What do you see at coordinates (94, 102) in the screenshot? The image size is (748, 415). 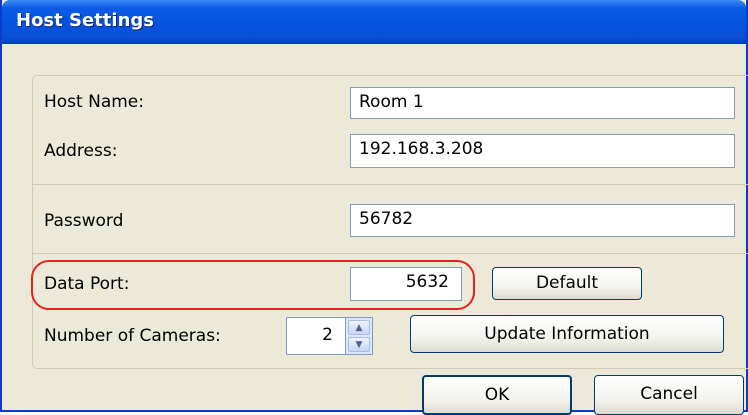 I see `host-name-label: Host Name:` at bounding box center [94, 102].